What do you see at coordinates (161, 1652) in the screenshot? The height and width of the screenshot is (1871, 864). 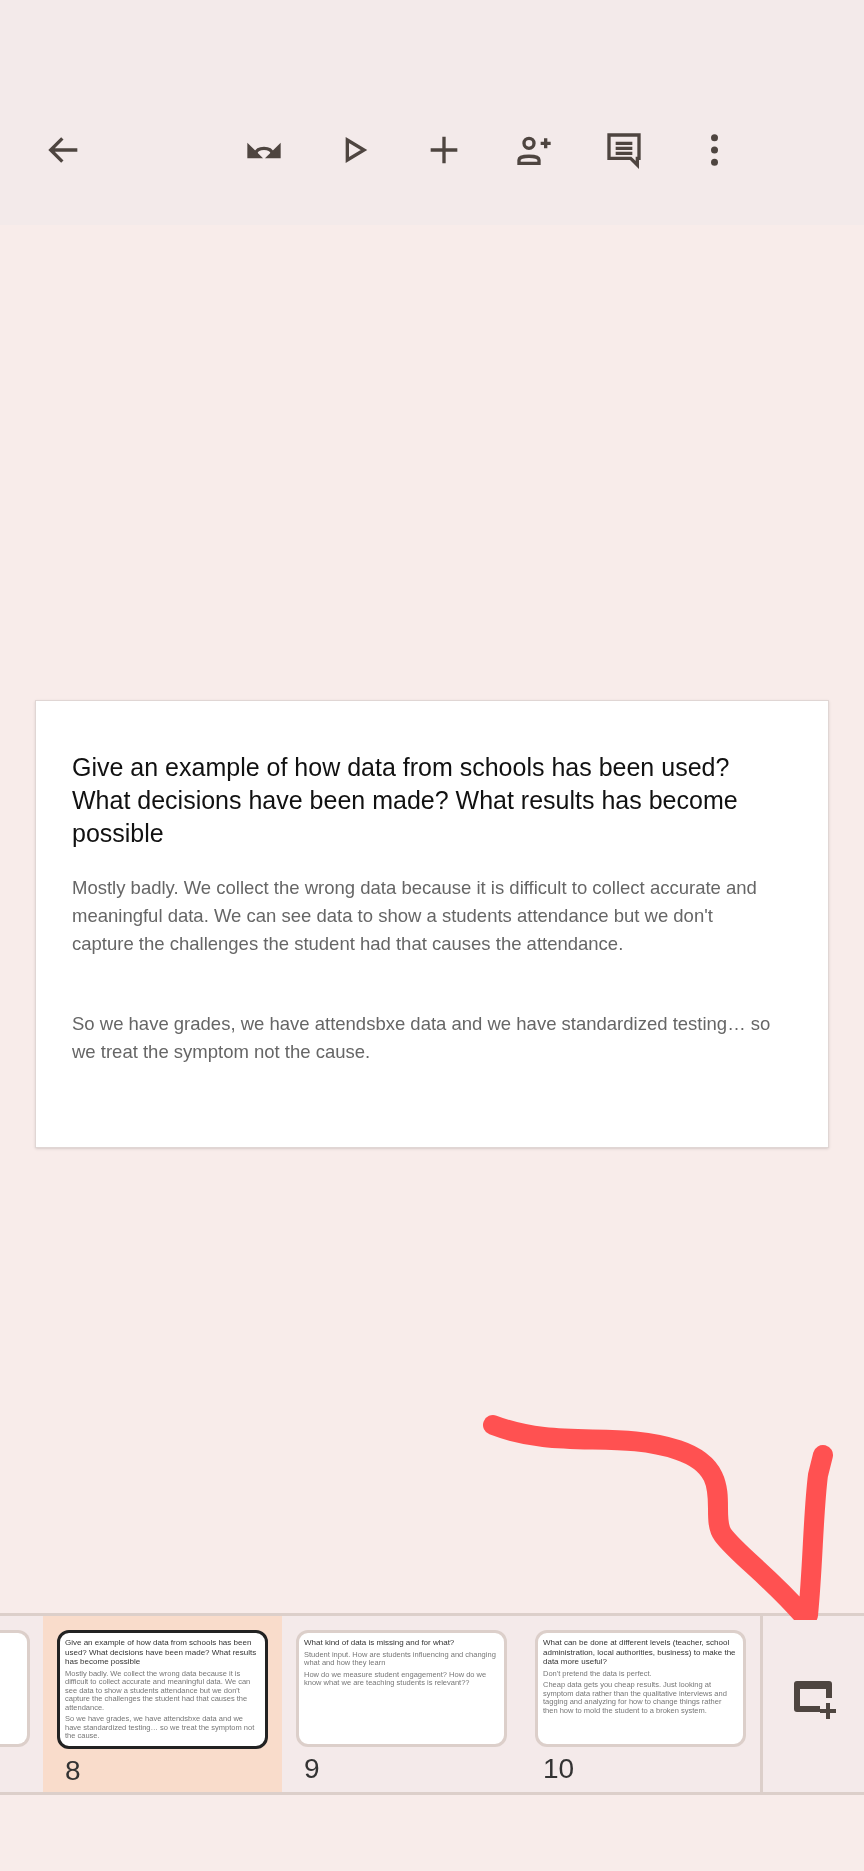 I see `thumbnail-title: Give an example of how data from schools has been used? What decisions have been made? What results has become possible` at bounding box center [161, 1652].